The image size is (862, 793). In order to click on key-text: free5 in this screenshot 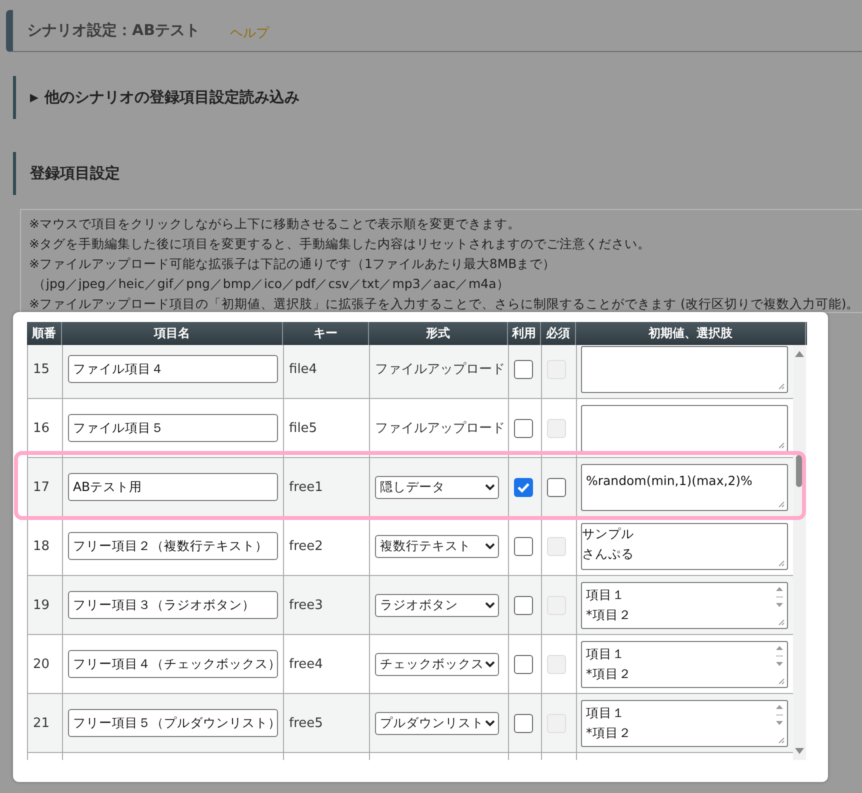, I will do `click(306, 723)`.